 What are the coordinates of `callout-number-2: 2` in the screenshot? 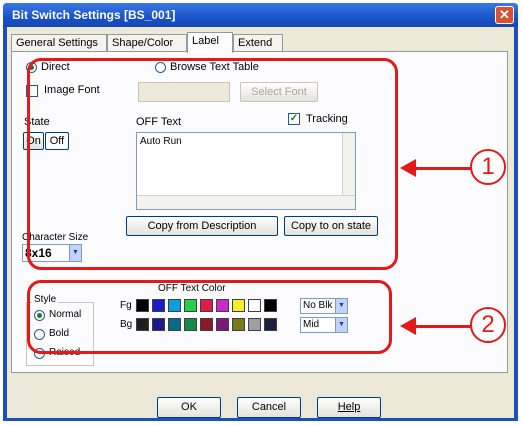 It's located at (488, 325).